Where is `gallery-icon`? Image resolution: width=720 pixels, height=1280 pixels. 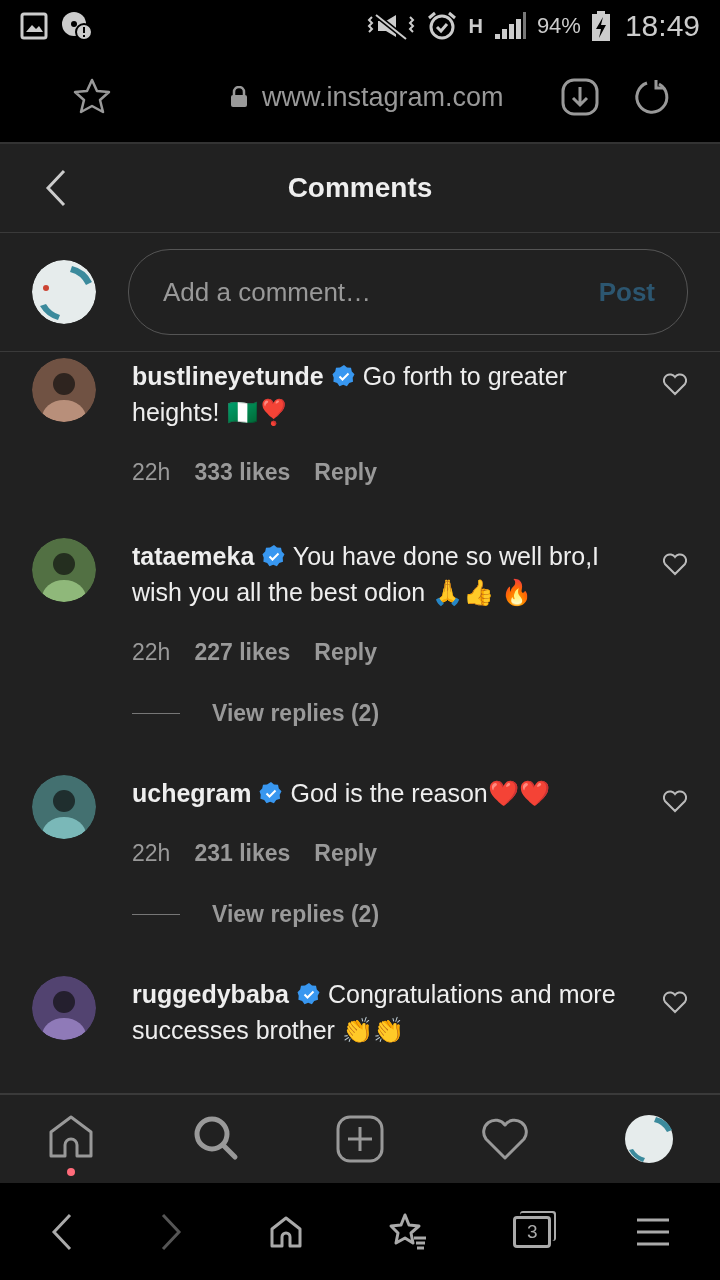 gallery-icon is located at coordinates (34, 26).